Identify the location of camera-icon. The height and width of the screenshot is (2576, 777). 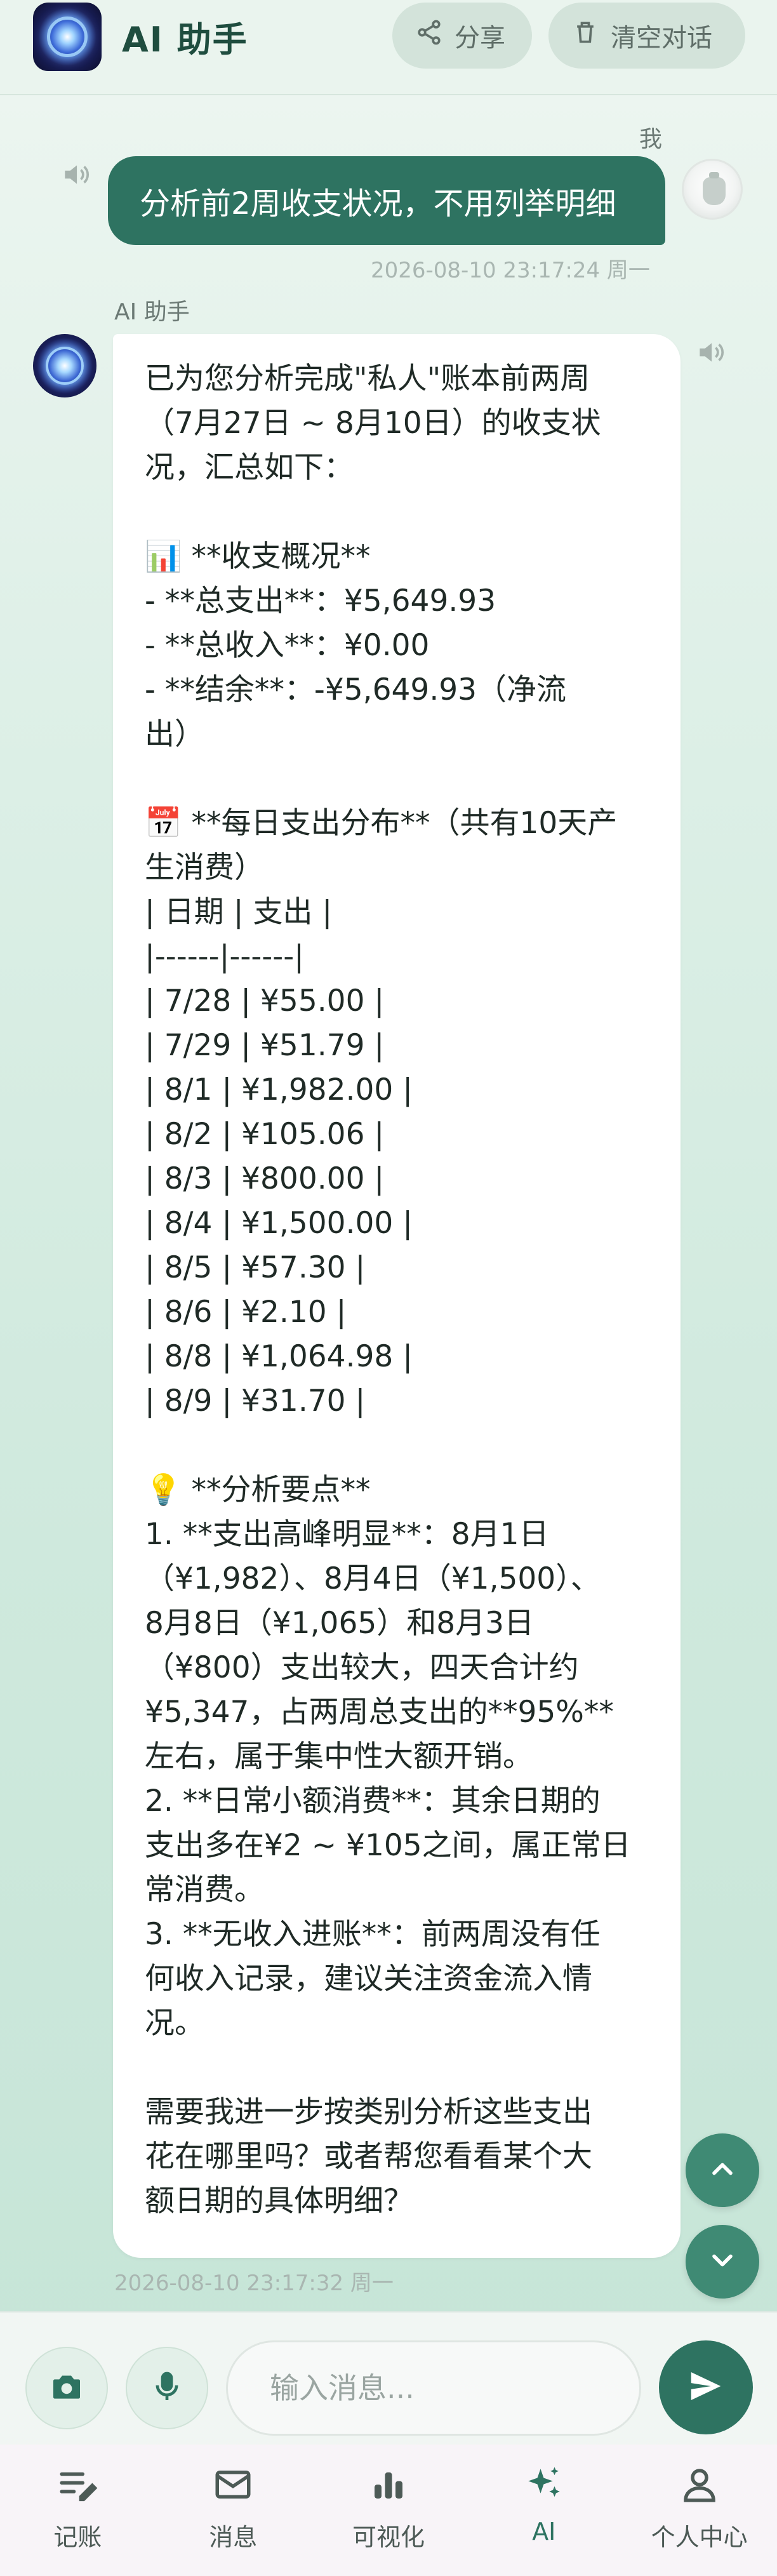
(66, 2388).